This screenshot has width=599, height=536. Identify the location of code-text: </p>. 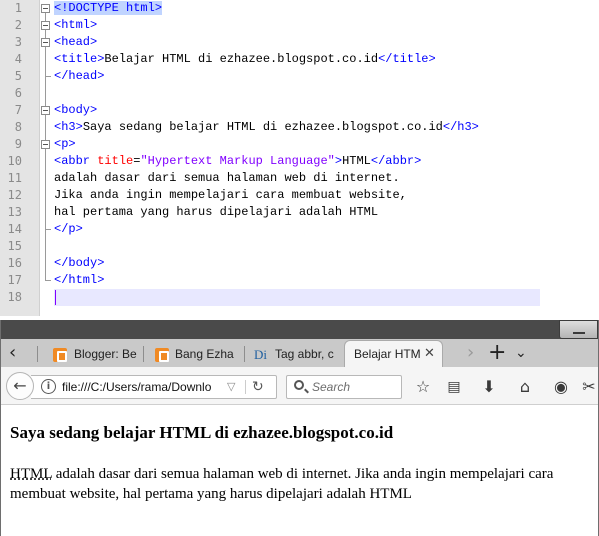
(68, 229).